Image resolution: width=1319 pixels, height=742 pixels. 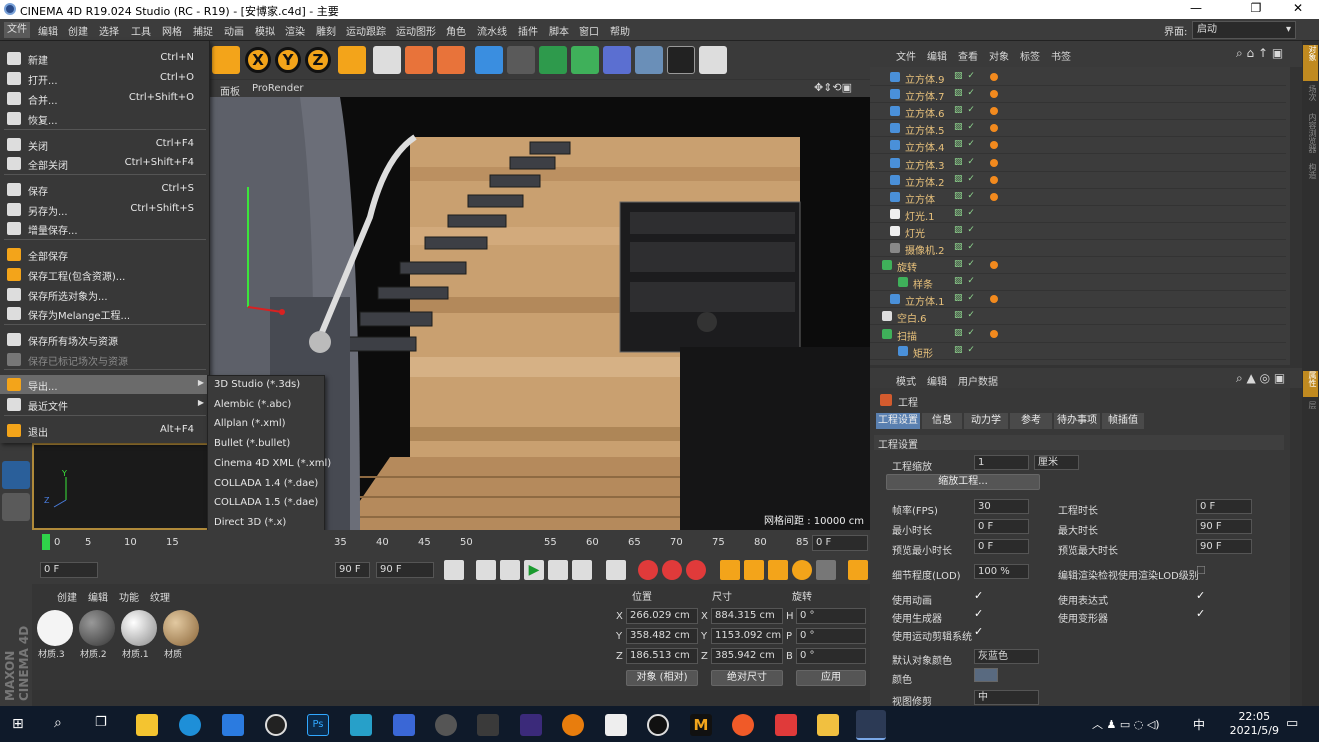 I want to click on key-position-icon, so click(x=730, y=570).